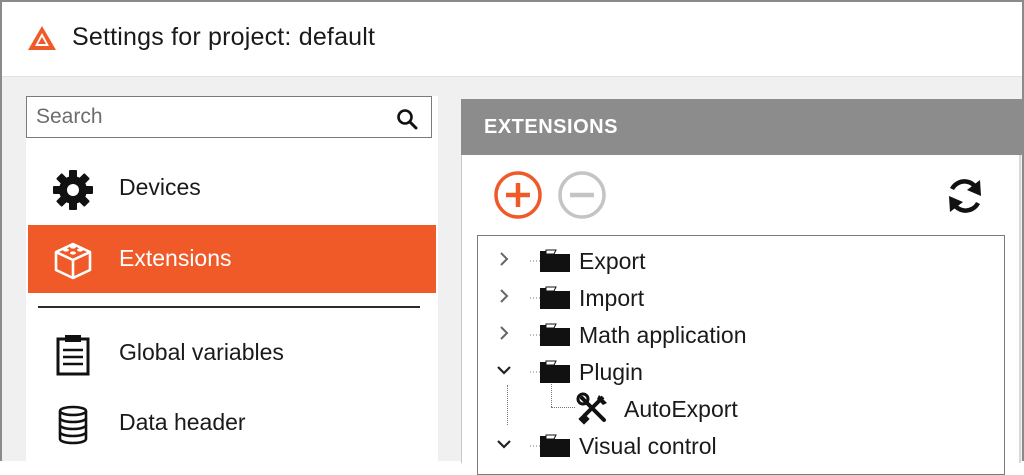 Image resolution: width=1024 pixels, height=475 pixels. Describe the element at coordinates (591, 408) in the screenshot. I see `tools-icon` at that location.